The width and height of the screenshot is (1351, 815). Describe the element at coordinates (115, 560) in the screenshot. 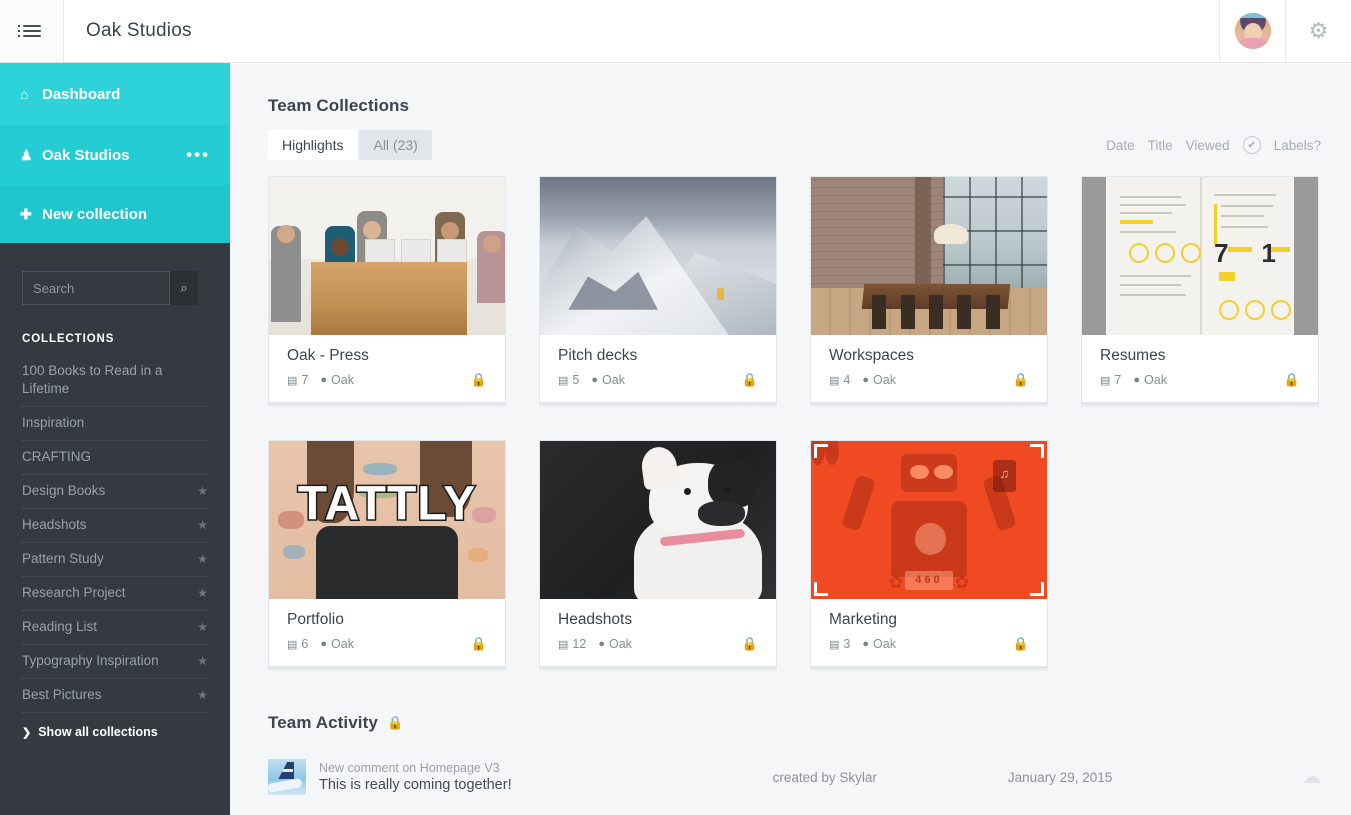

I see `list-item: Pattern Study ★` at that location.